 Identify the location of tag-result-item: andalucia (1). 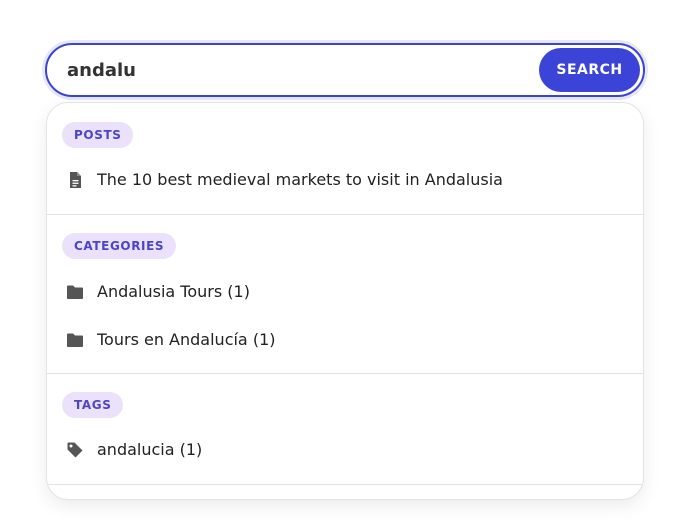
(345, 450).